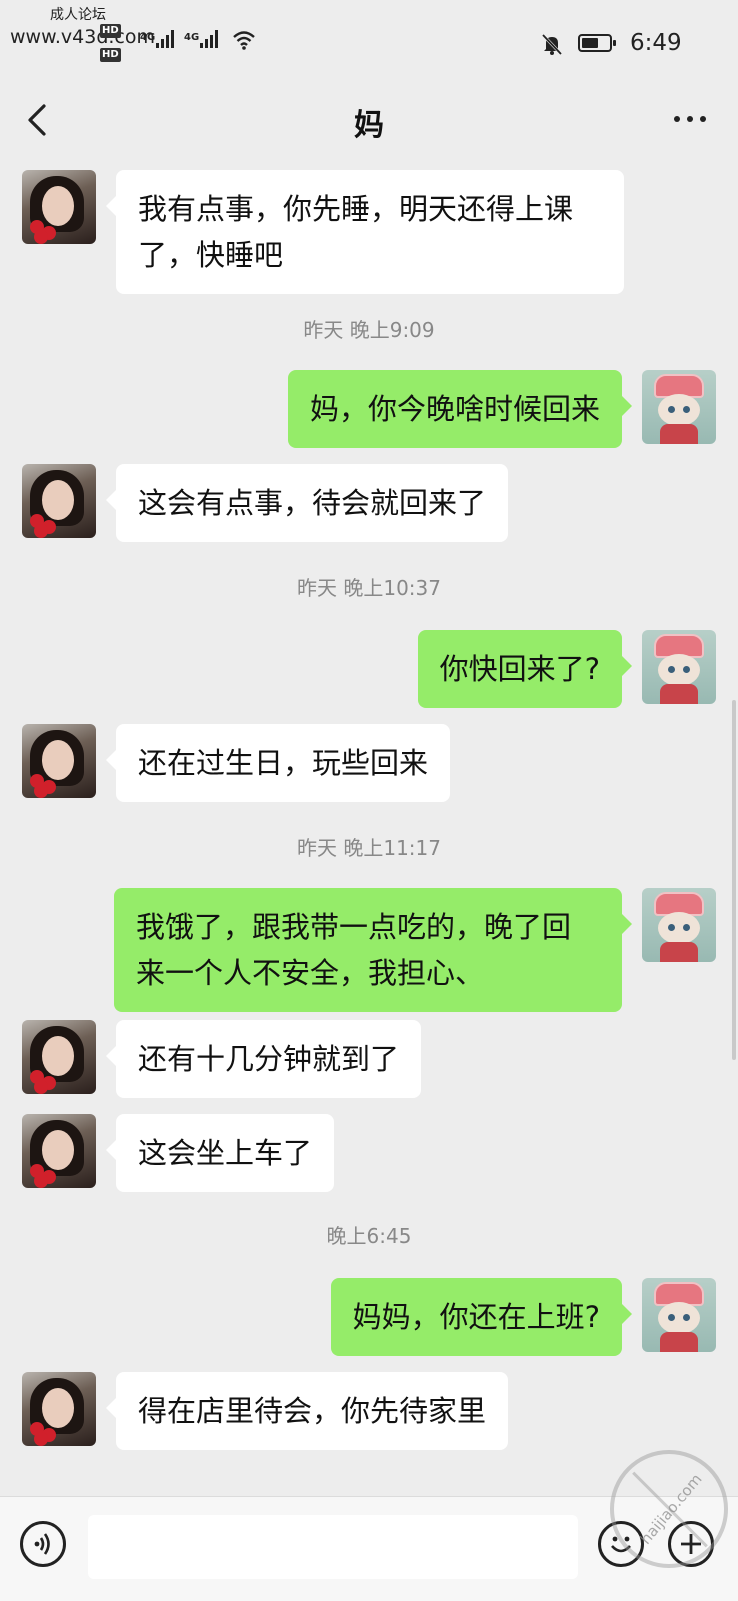  What do you see at coordinates (369, 330) in the screenshot?
I see `timestamp: 昨天 晚上9:09` at bounding box center [369, 330].